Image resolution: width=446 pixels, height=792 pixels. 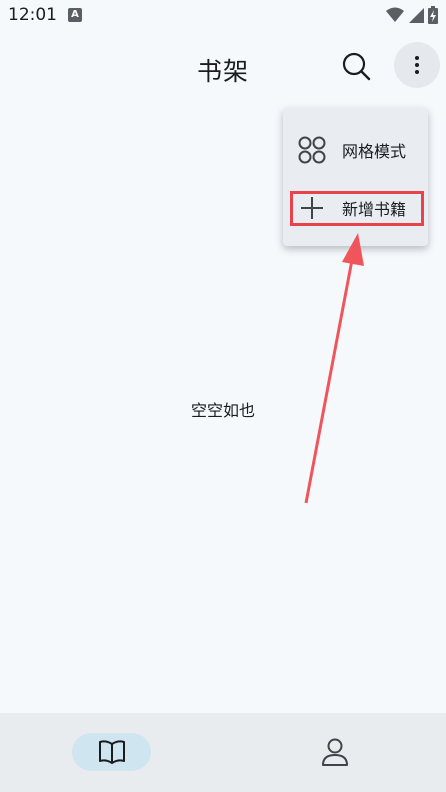 What do you see at coordinates (222, 71) in the screenshot?
I see `page-title: 书架` at bounding box center [222, 71].